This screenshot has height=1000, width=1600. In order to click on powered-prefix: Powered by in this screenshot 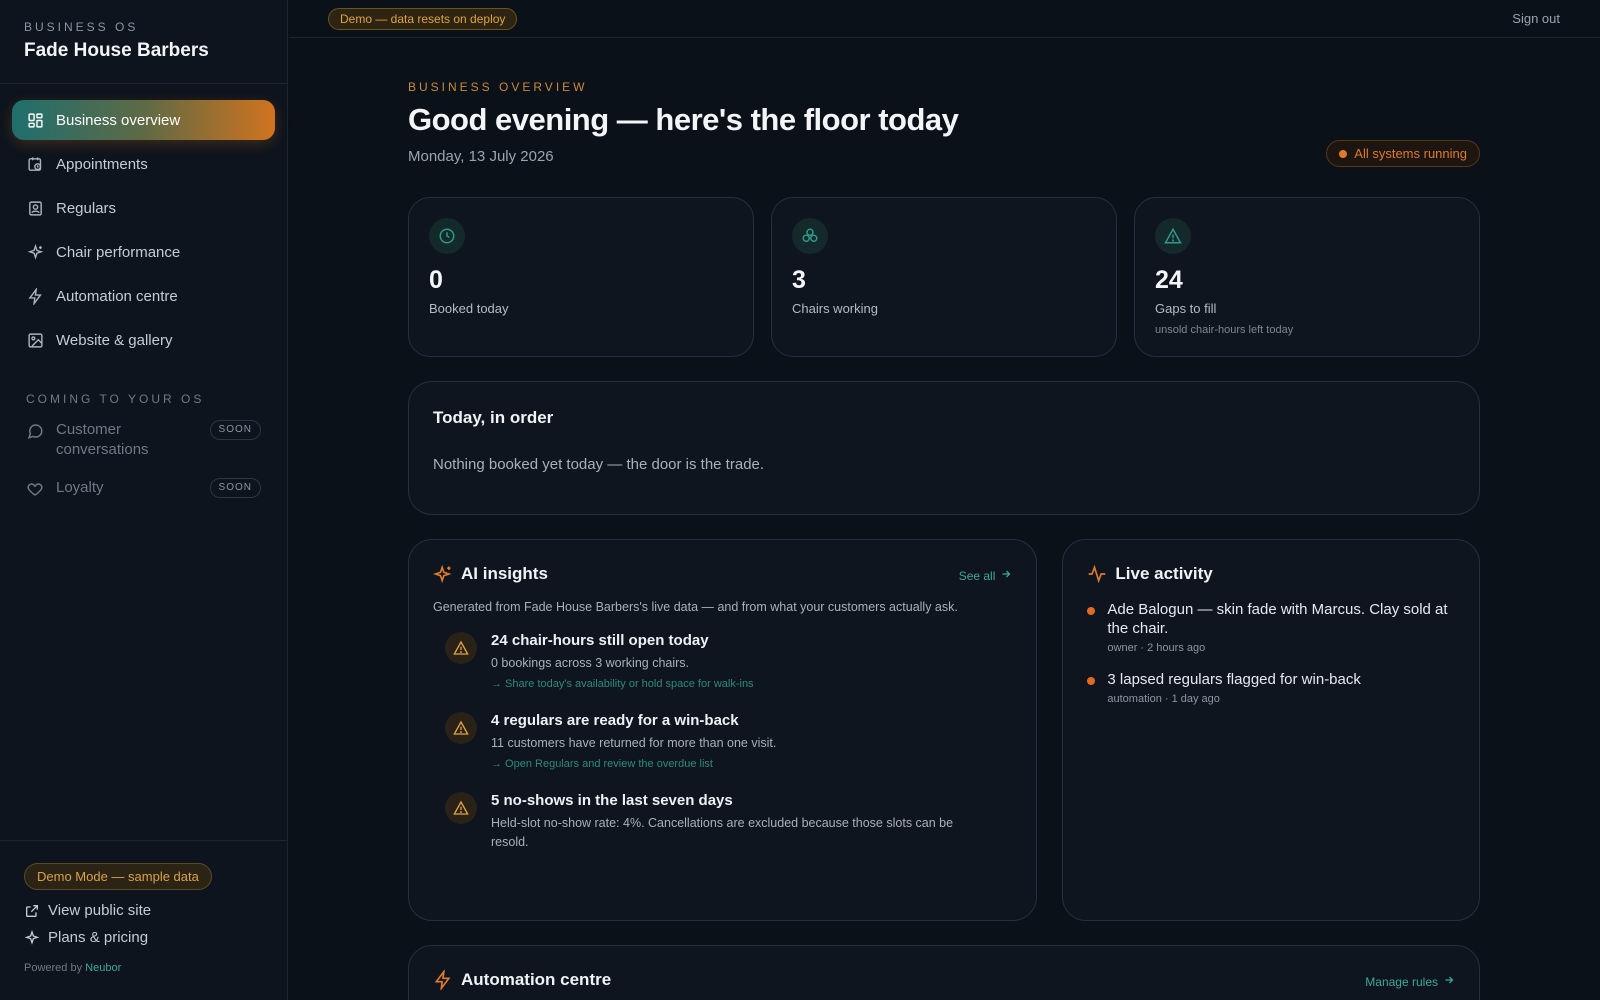, I will do `click(53, 968)`.